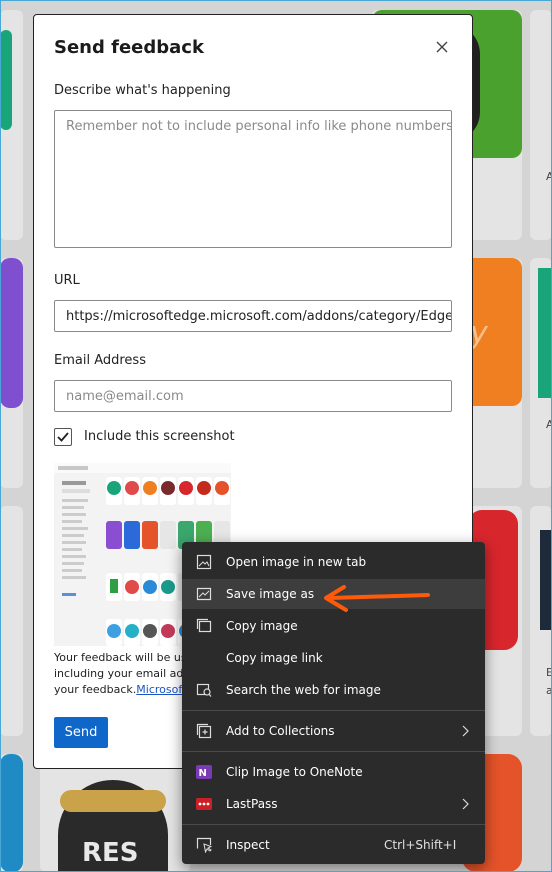  What do you see at coordinates (204, 625) in the screenshot?
I see `copy-image-icon` at bounding box center [204, 625].